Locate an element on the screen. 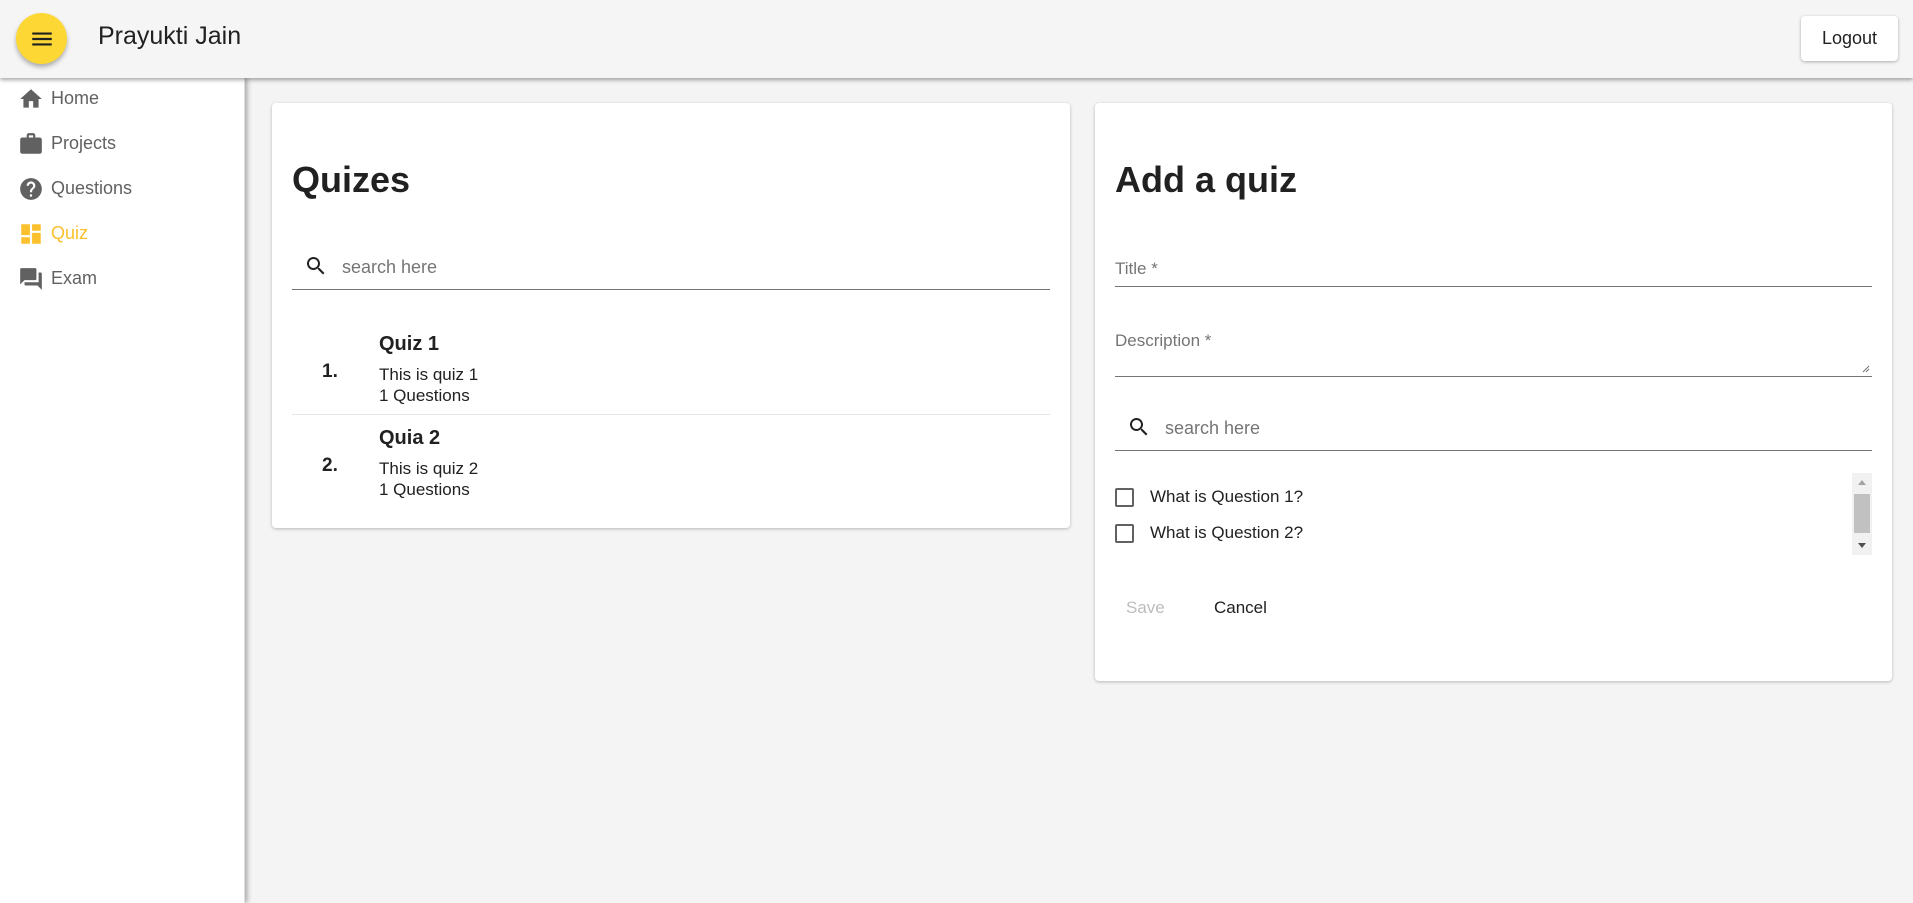 Image resolution: width=1913 pixels, height=903 pixels. quiz-description: This is quiz 2 is located at coordinates (429, 468).